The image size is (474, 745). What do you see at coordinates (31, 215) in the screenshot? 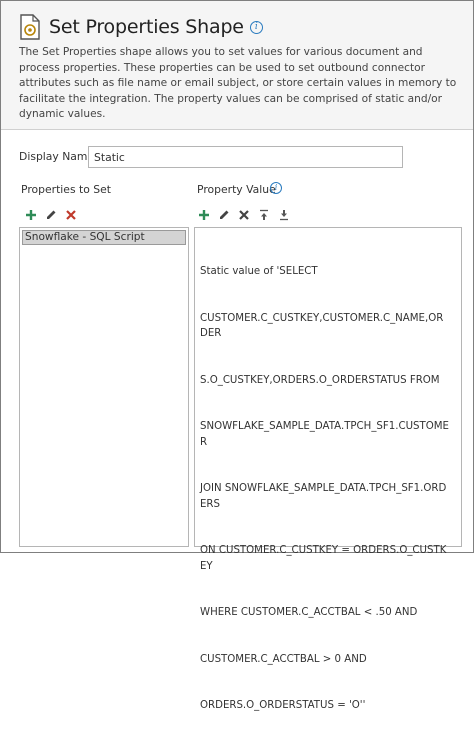
I see `add-icon` at bounding box center [31, 215].